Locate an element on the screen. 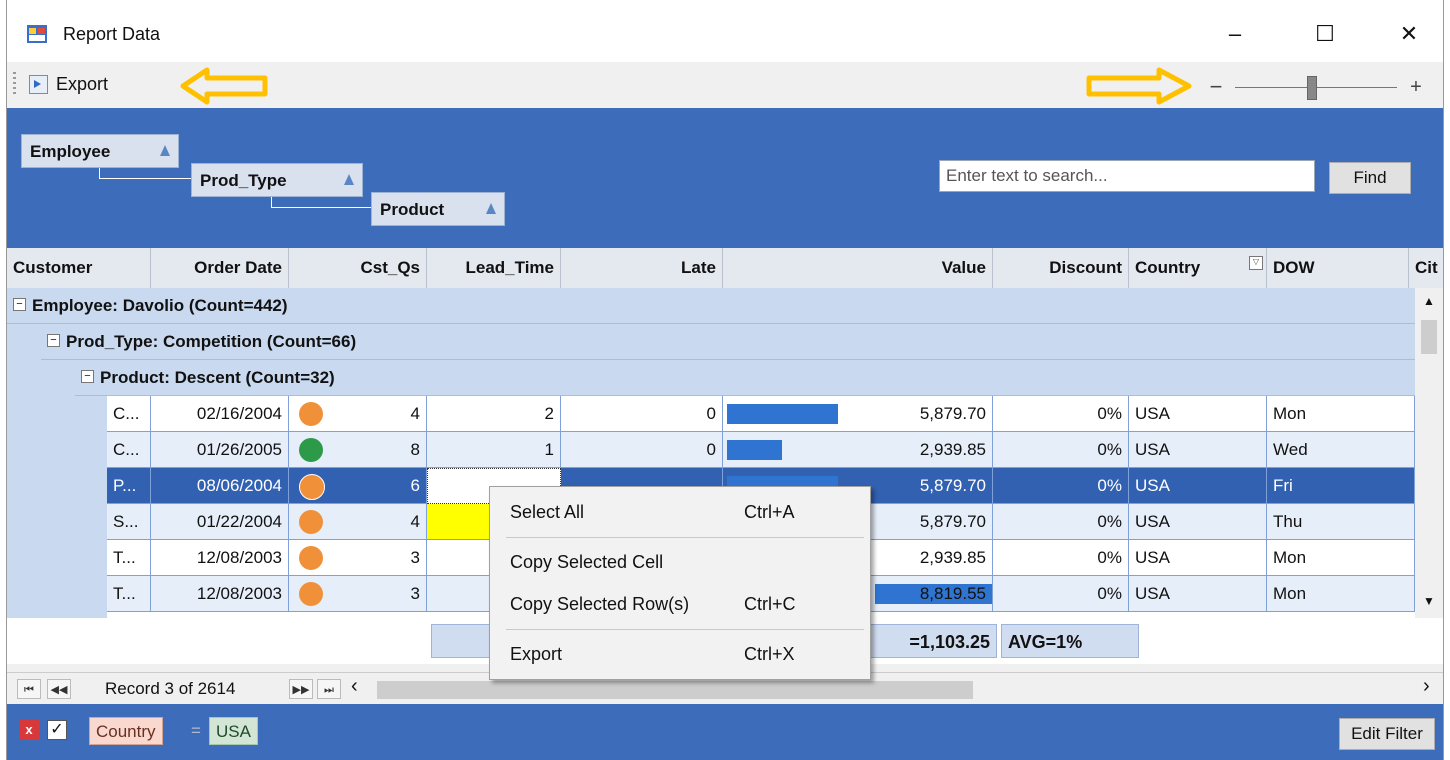 The height and width of the screenshot is (760, 1450). toolbar-grip is located at coordinates (14, 84).